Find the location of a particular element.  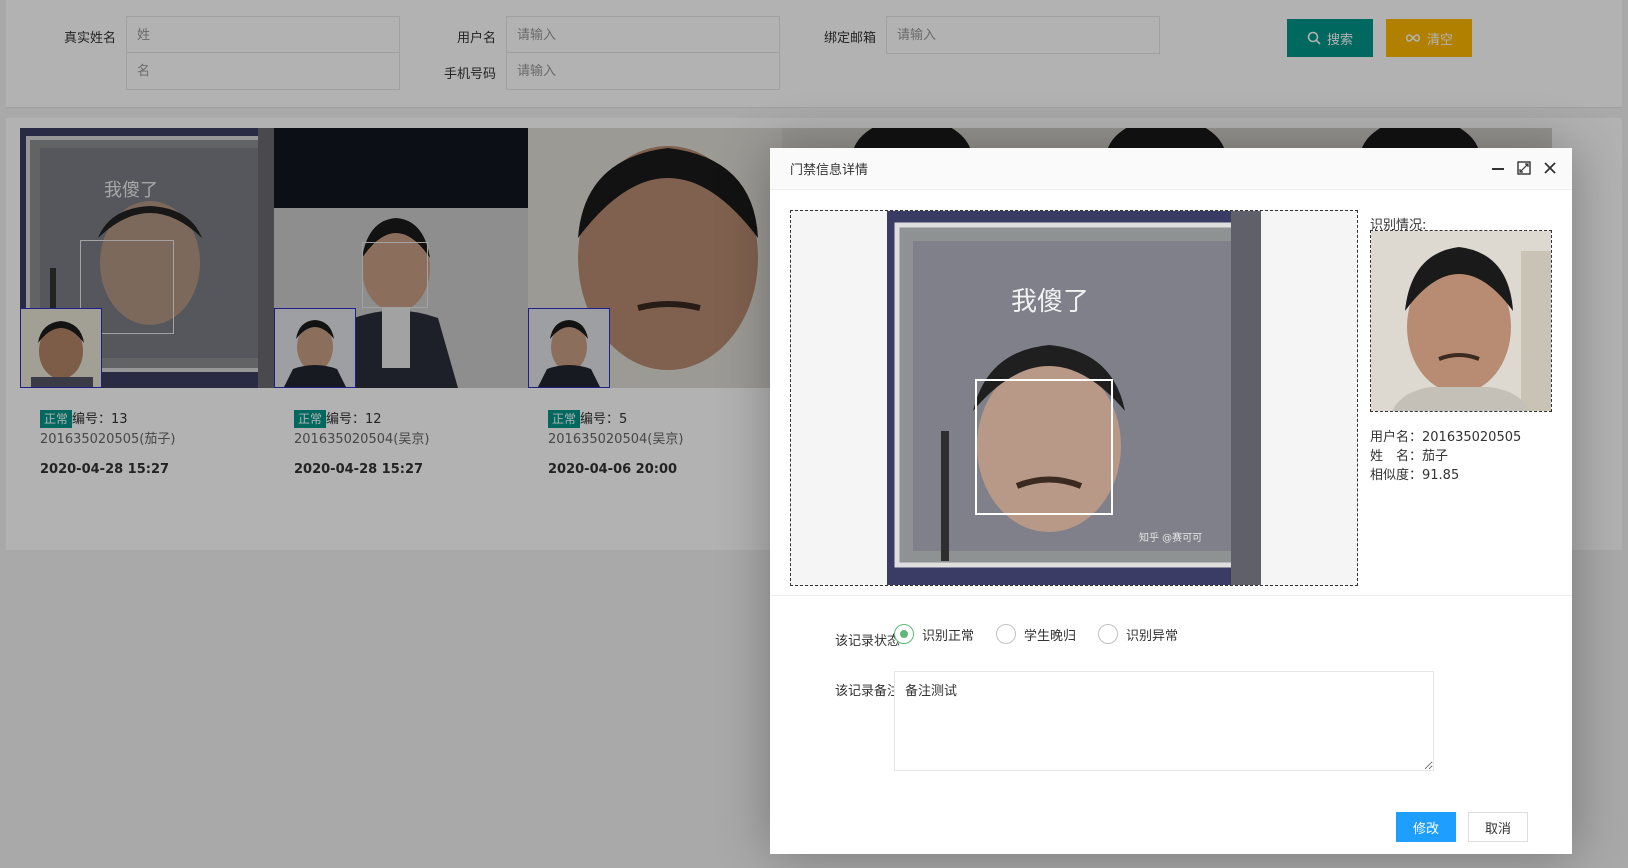

minimize-icon is located at coordinates (1498, 168).